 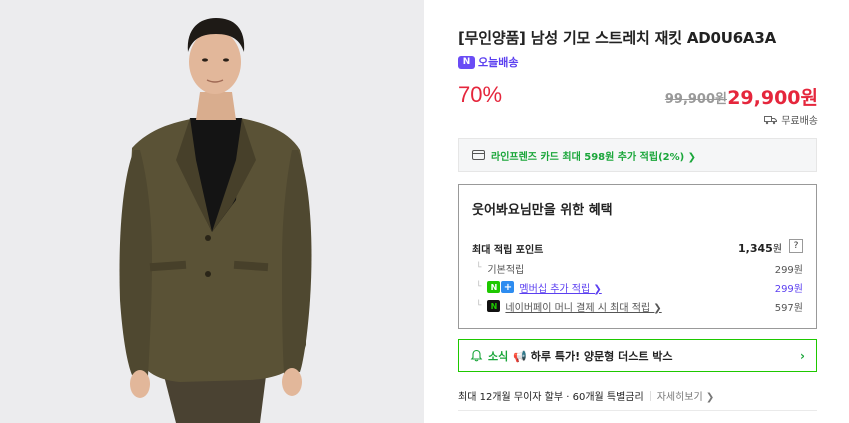 What do you see at coordinates (480, 94) in the screenshot?
I see `discount-rate: 70%` at bounding box center [480, 94].